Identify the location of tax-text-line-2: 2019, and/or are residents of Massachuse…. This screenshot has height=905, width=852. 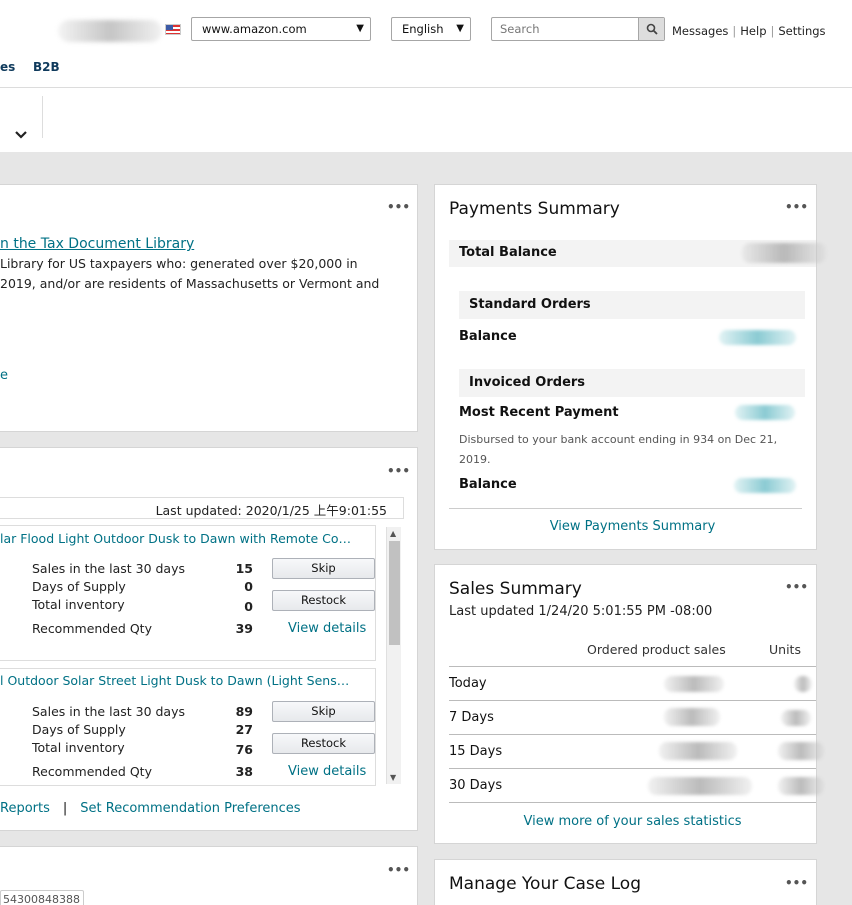
(190, 283).